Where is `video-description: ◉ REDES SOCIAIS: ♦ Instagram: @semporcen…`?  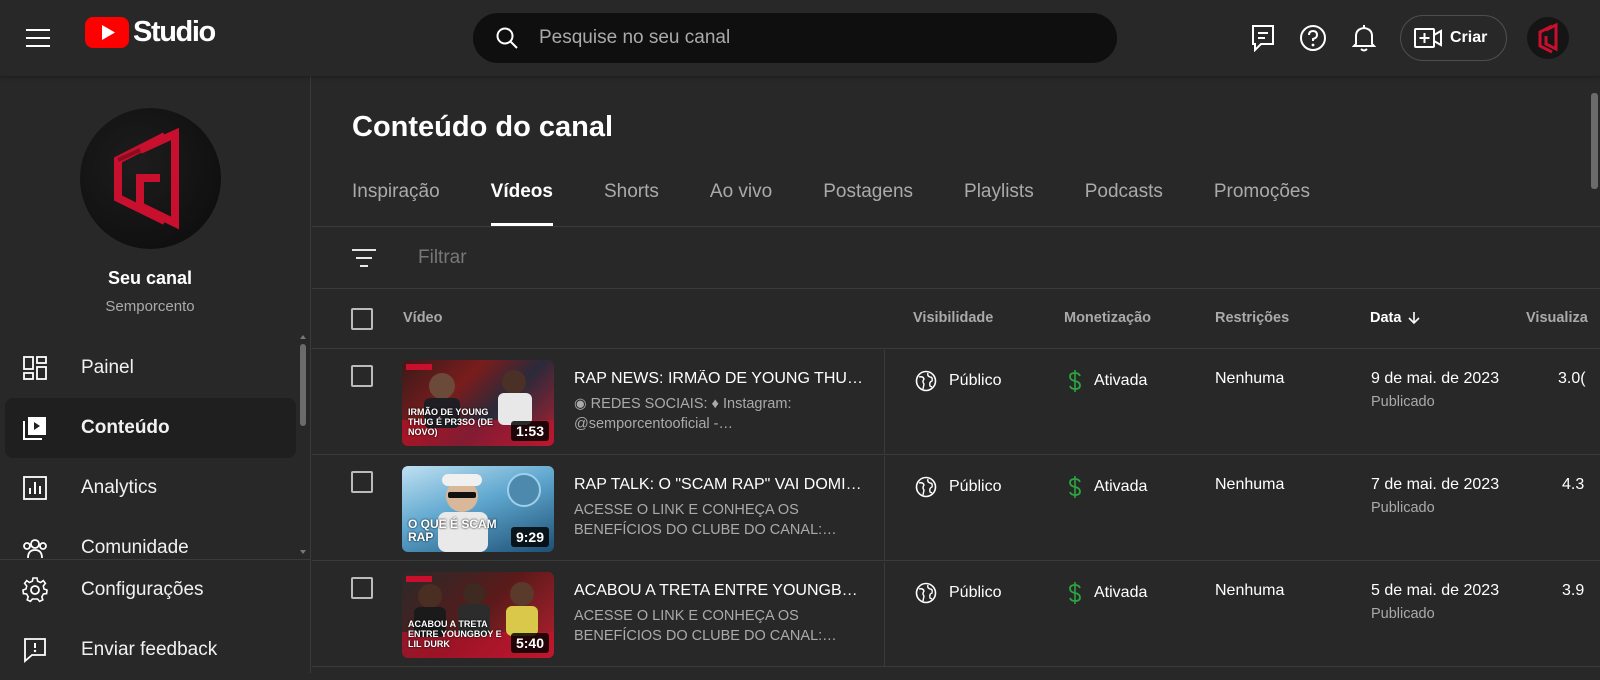 video-description: ◉ REDES SOCIAIS: ♦ Instagram: @semporcen… is located at coordinates (709, 414).